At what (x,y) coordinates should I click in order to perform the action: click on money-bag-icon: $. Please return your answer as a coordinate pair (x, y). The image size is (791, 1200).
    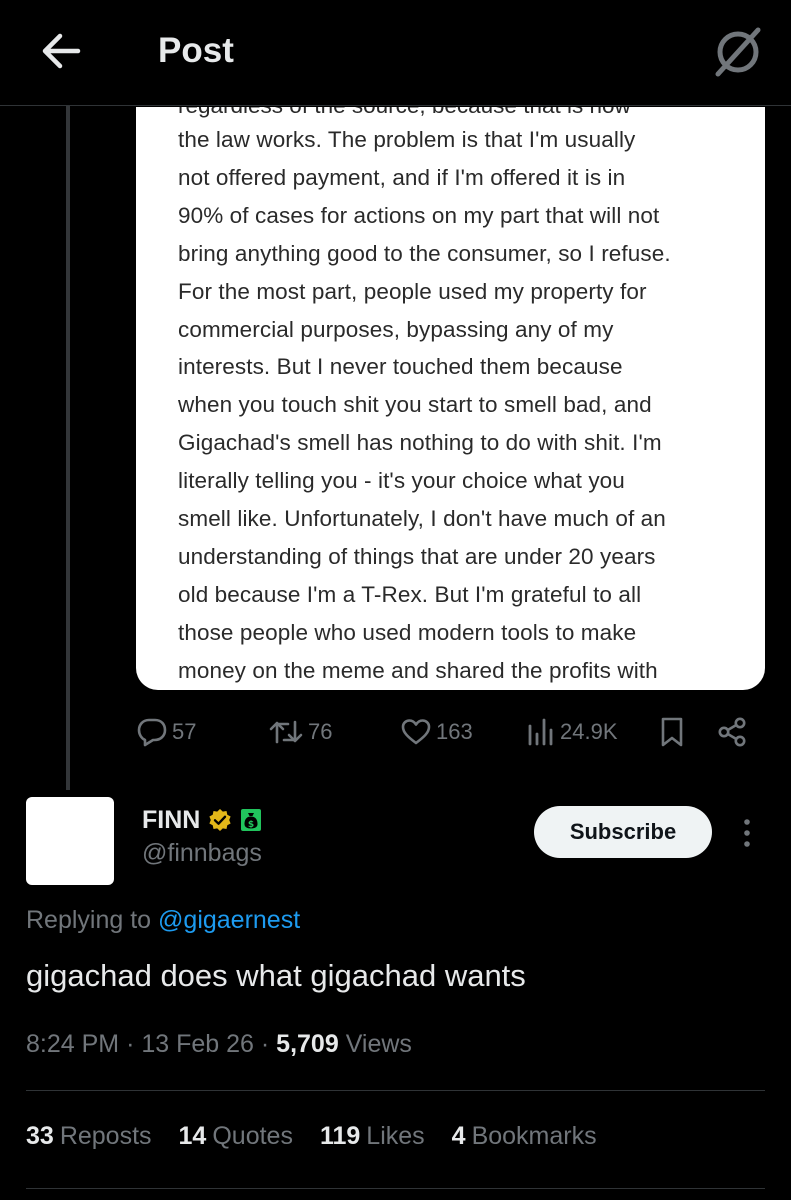
    Looking at the image, I should click on (251, 820).